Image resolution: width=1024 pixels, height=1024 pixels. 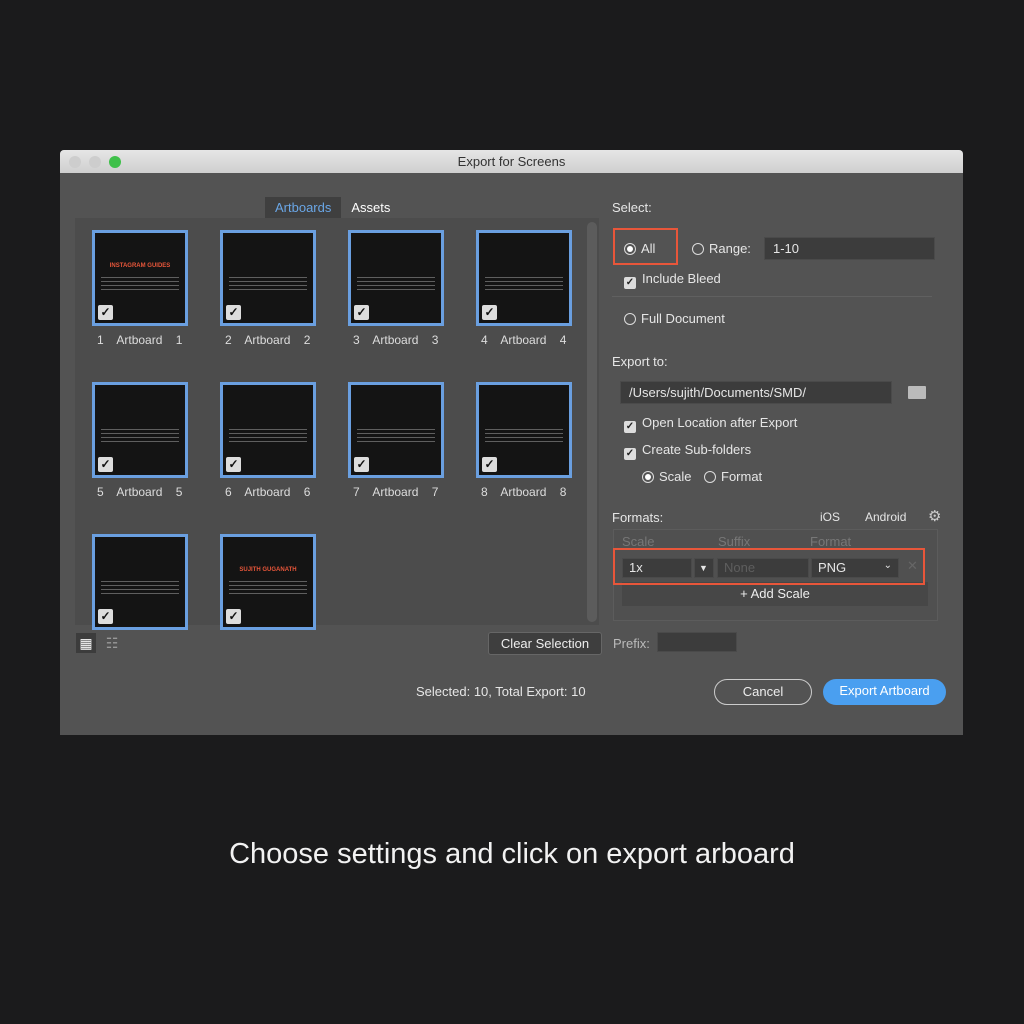 I want to click on col-scale: Scale, so click(x=638, y=541).